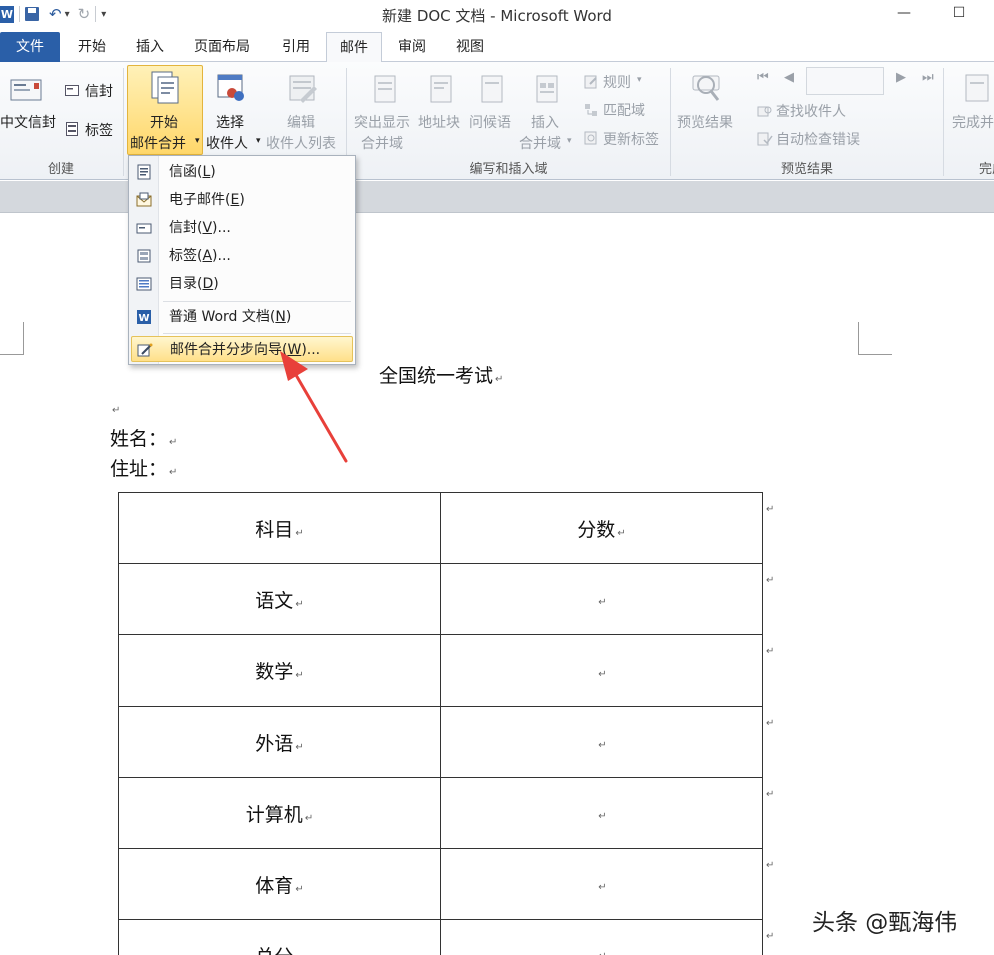 This screenshot has height=955, width=994. Describe the element at coordinates (928, 77) in the screenshot. I see `last-record-icon: ⏭` at that location.